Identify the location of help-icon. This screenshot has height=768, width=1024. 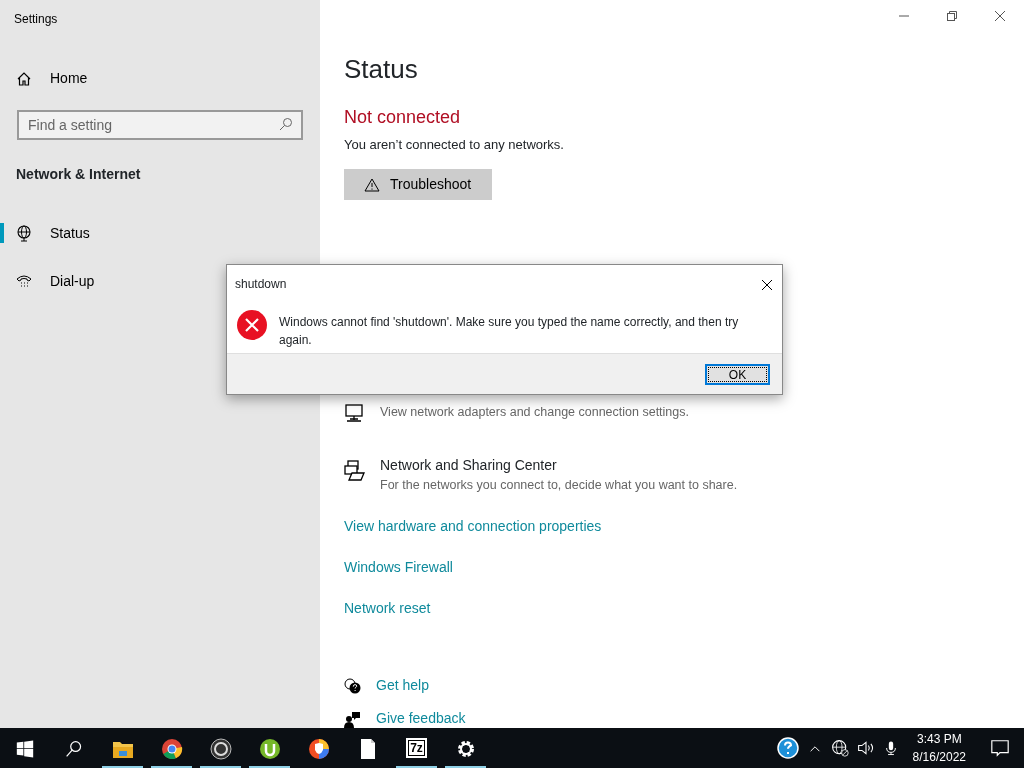
(787, 748).